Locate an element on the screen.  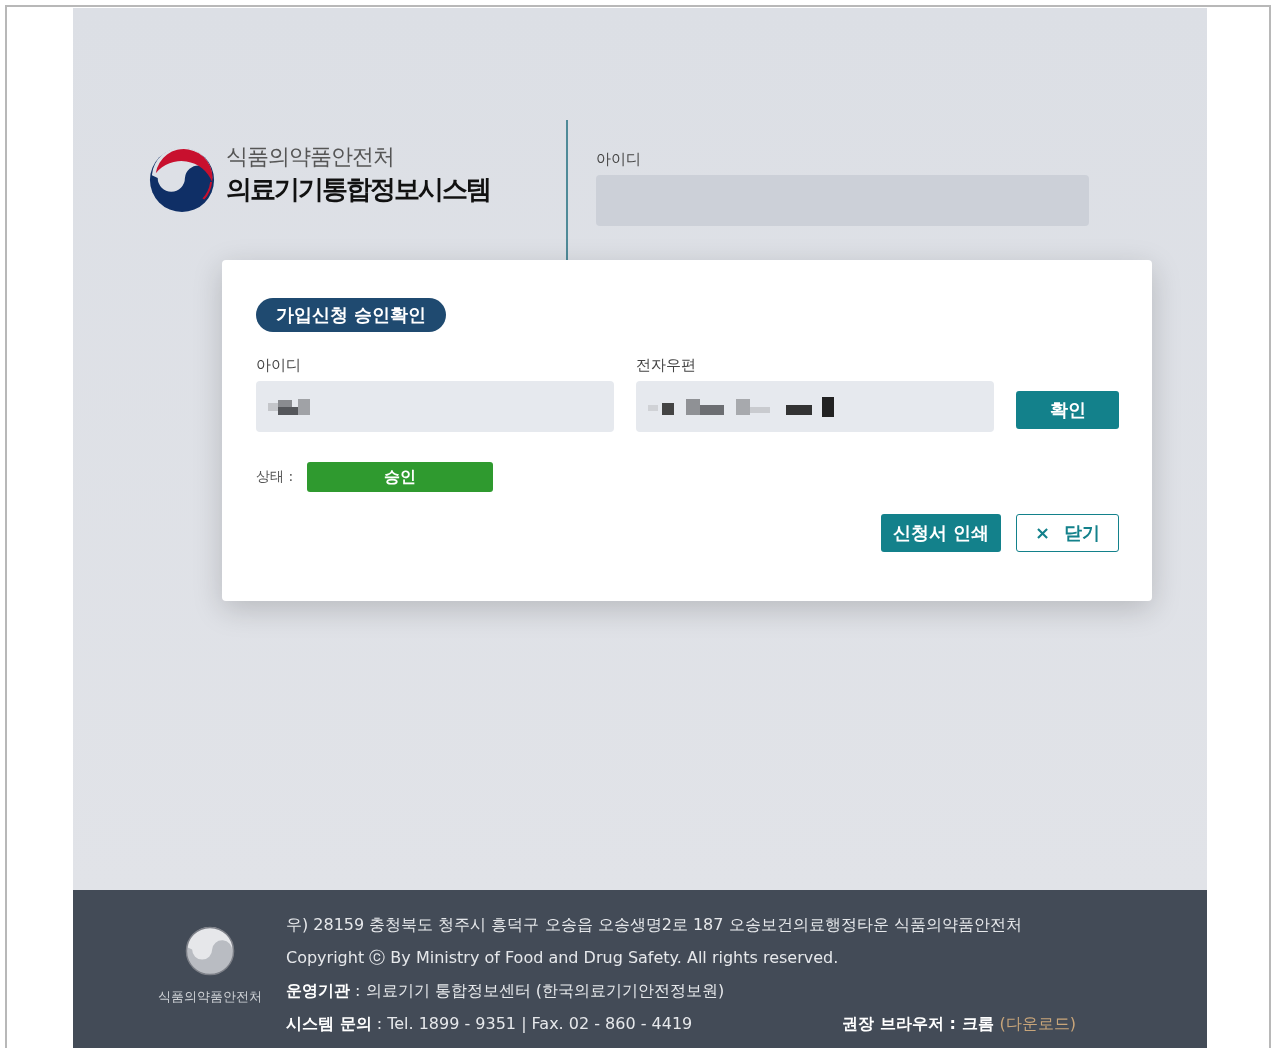
browser-note: 권장 브라우저 : 크롬 is located at coordinates (918, 1024).